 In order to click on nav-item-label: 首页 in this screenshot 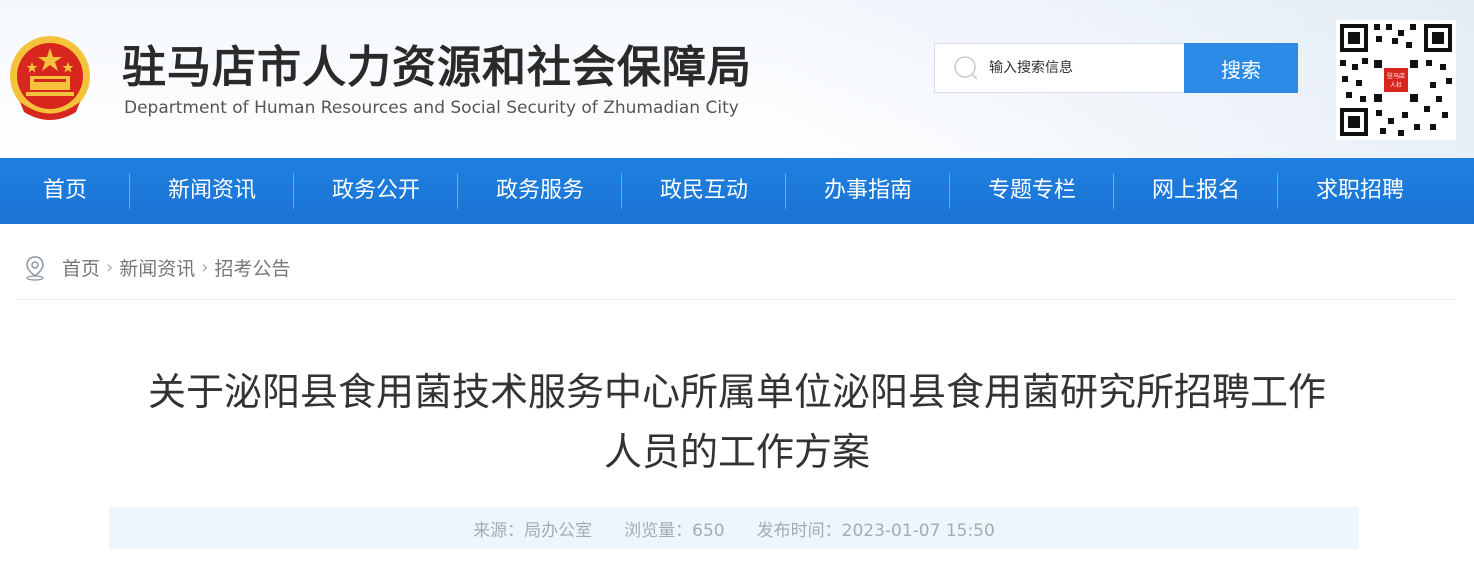, I will do `click(64, 190)`.